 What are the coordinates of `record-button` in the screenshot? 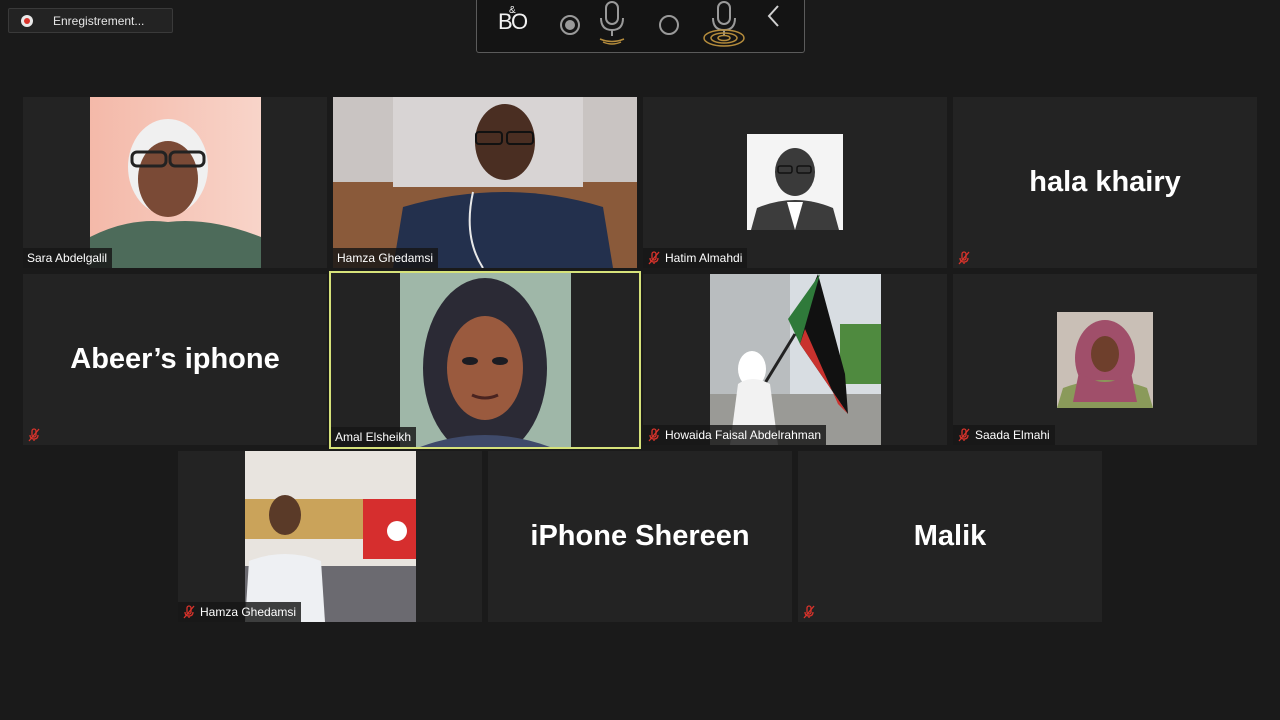 It's located at (570, 25).